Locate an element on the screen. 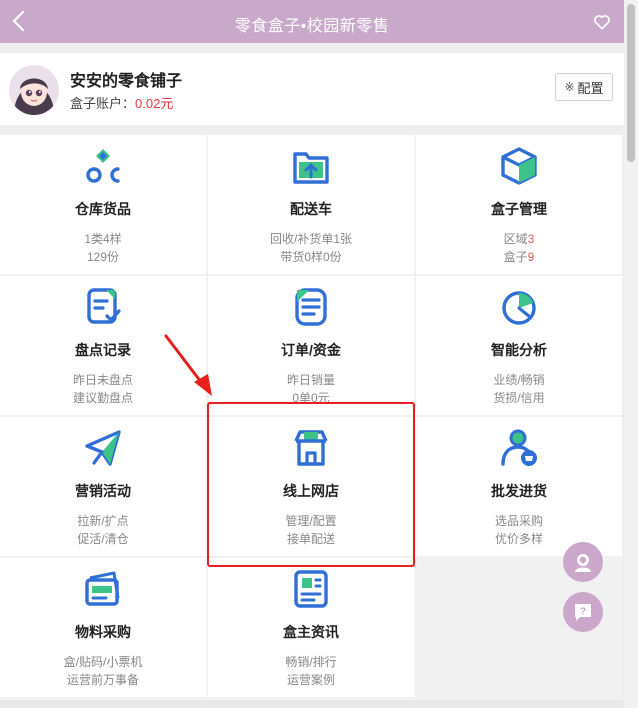 This screenshot has height=708, width=638. grid-sub-line: 1类4样 is located at coordinates (103, 239).